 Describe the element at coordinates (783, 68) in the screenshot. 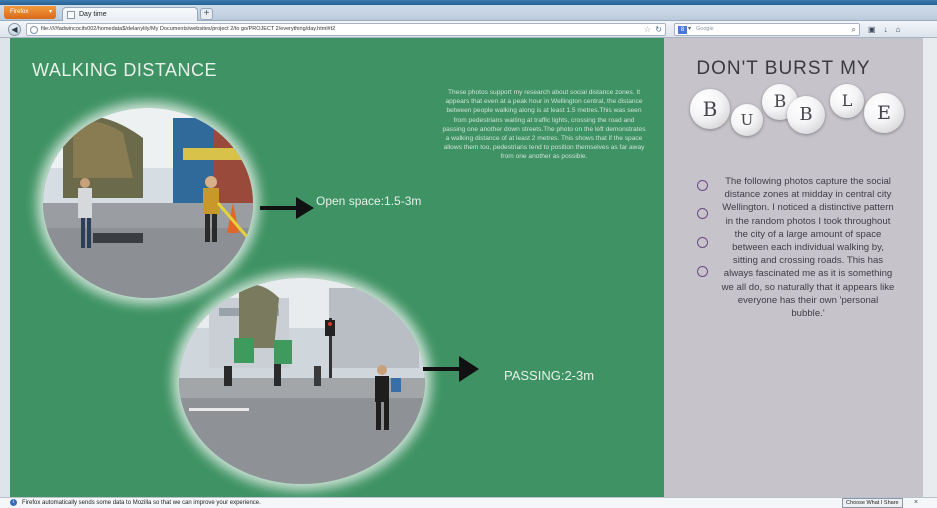

I see `dont-burst-title: DON'T BURST MY` at that location.